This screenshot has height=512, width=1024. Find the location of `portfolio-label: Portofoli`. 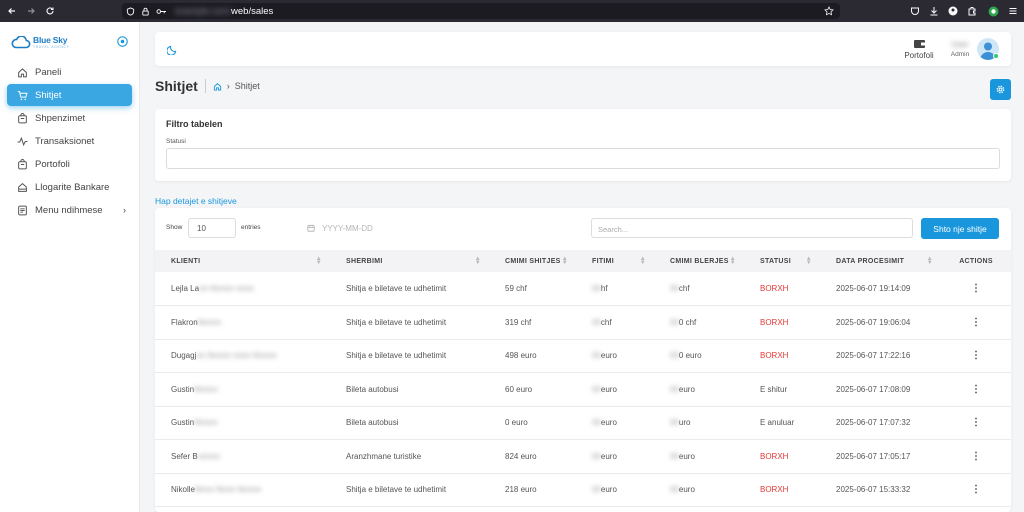

portfolio-label: Portofoli is located at coordinates (919, 55).